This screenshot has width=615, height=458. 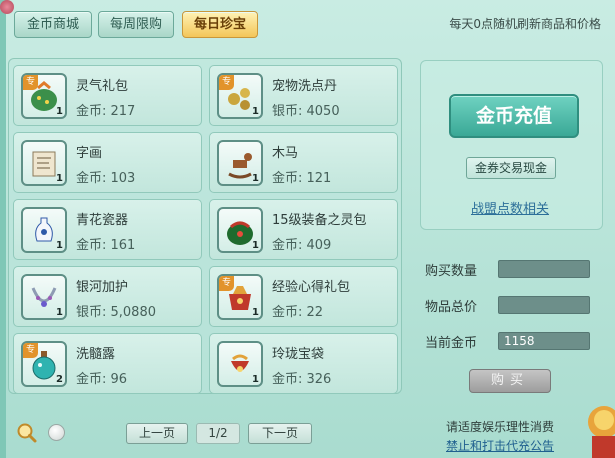 What do you see at coordinates (303, 363) in the screenshot?
I see `shop-item-card: 1 玲珑宝袋金币: 326` at bounding box center [303, 363].